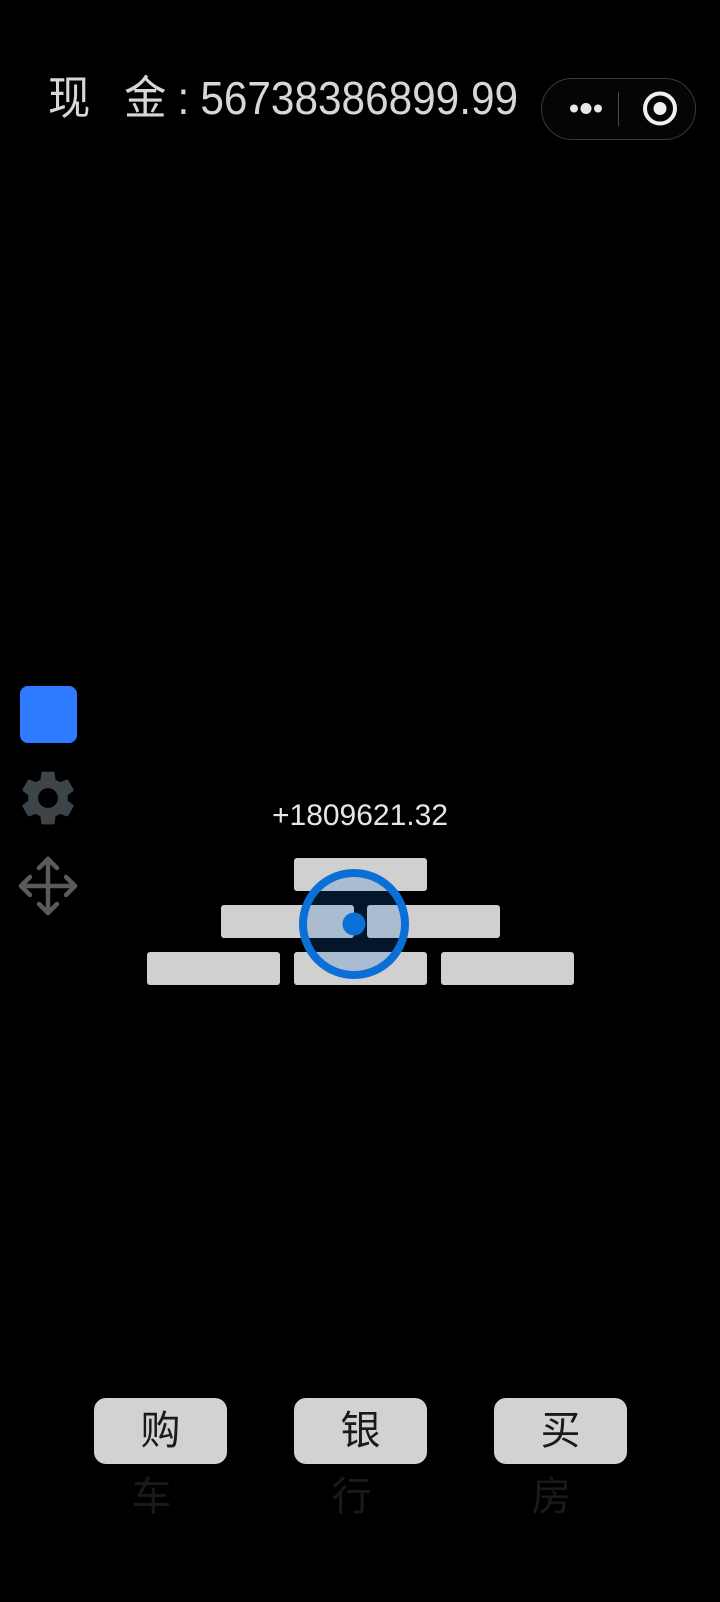  I want to click on more-dots-icon, so click(589, 108).